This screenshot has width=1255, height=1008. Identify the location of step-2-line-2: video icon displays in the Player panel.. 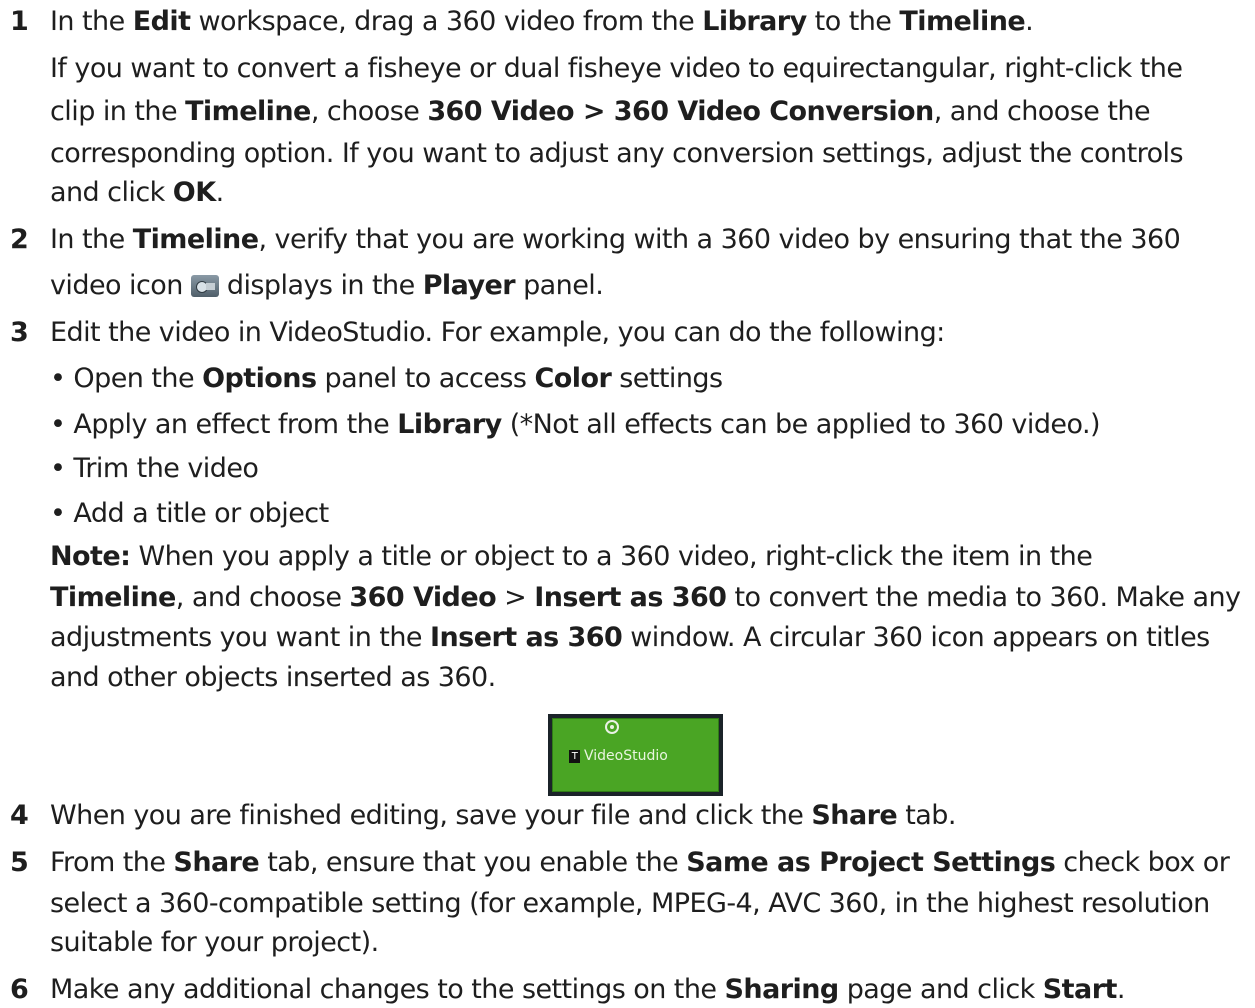
(327, 285).